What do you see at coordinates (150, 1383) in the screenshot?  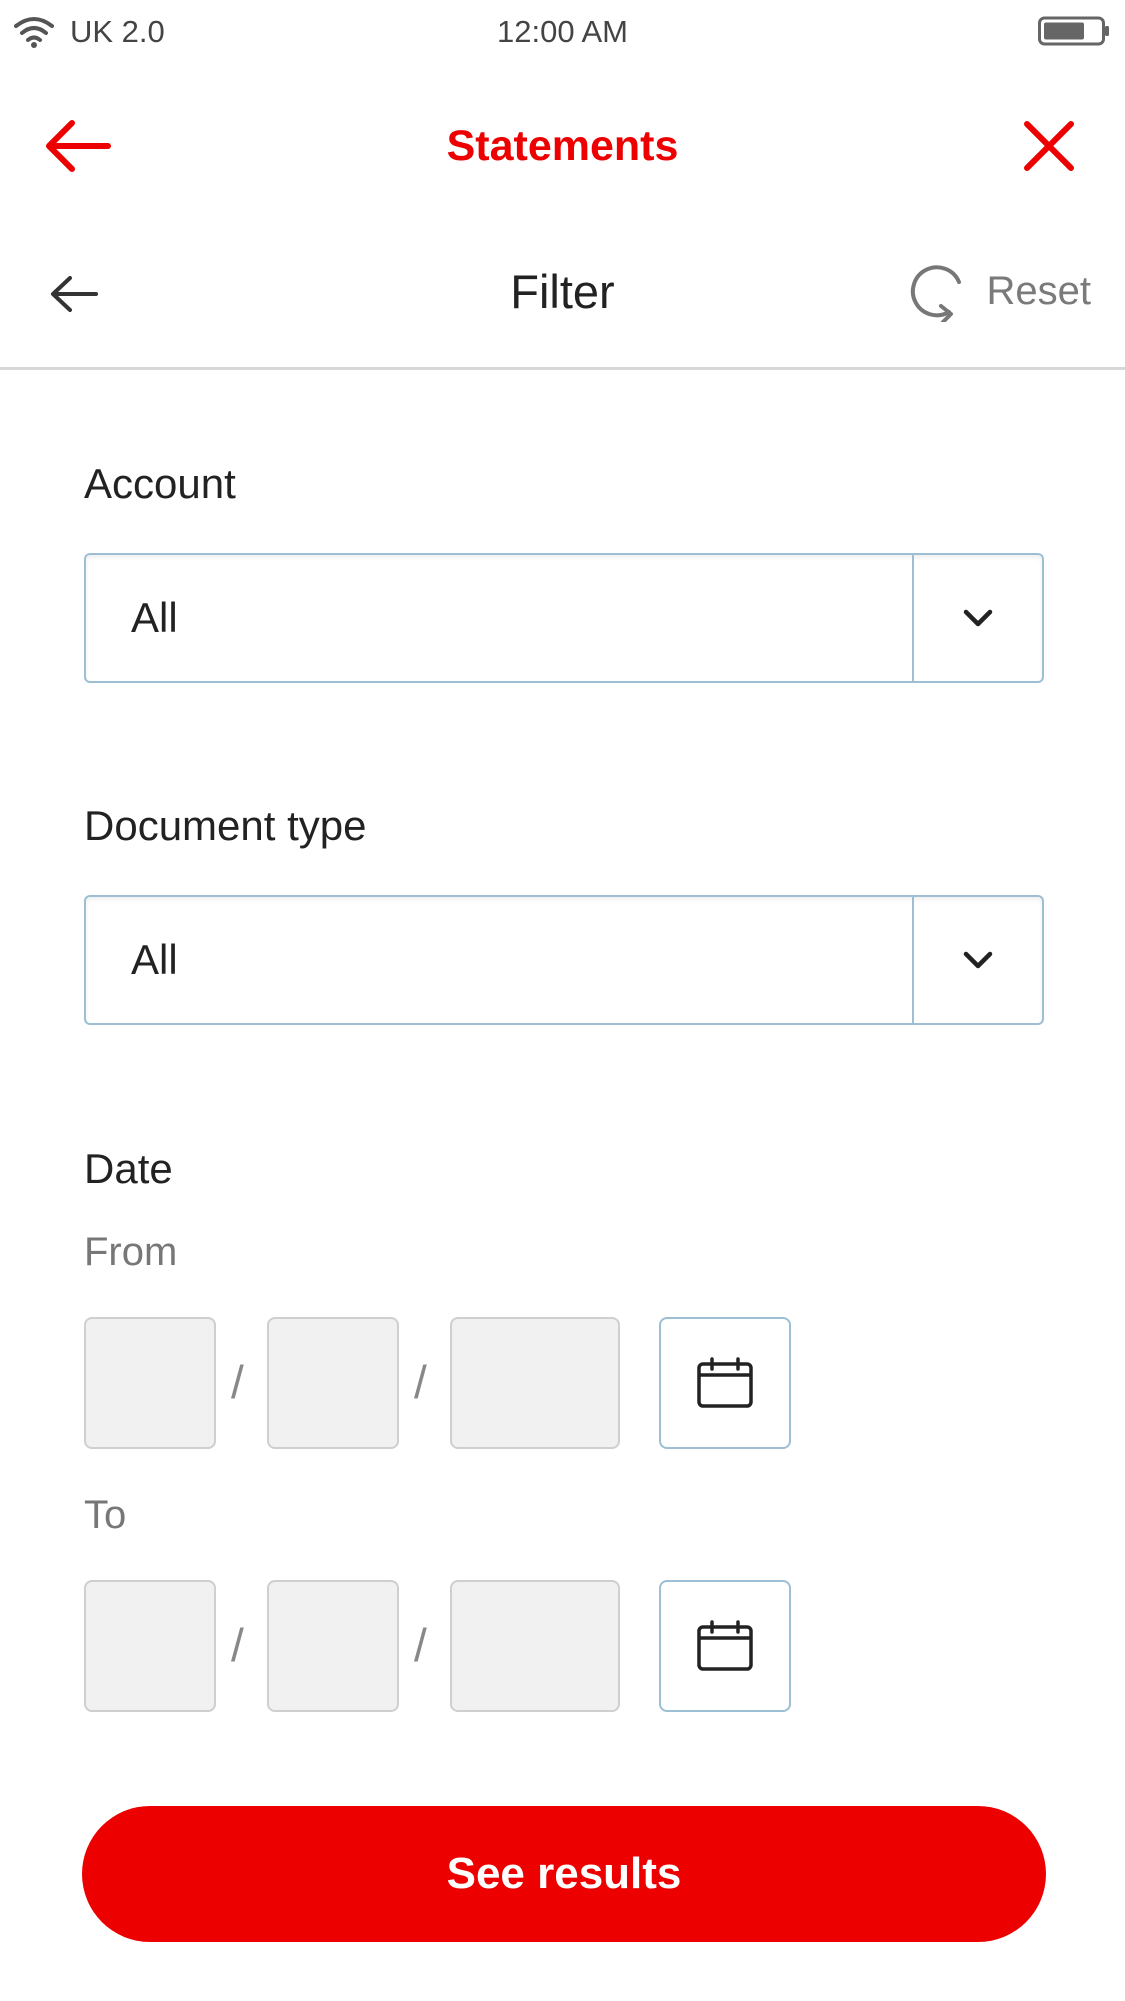 I see `from-day-input` at bounding box center [150, 1383].